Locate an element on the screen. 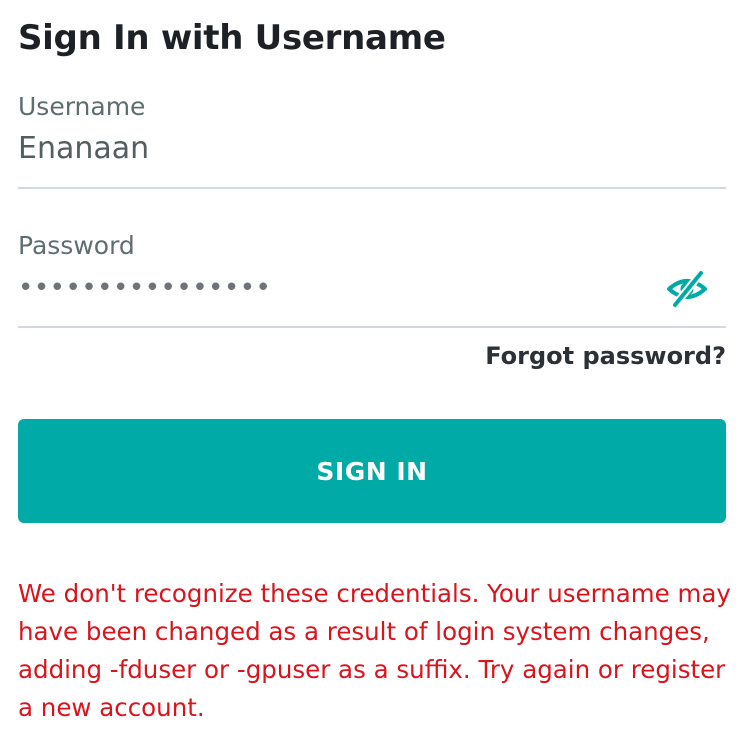 The image size is (755, 742). password-field: Password •••••••••••••••• is located at coordinates (372, 279).